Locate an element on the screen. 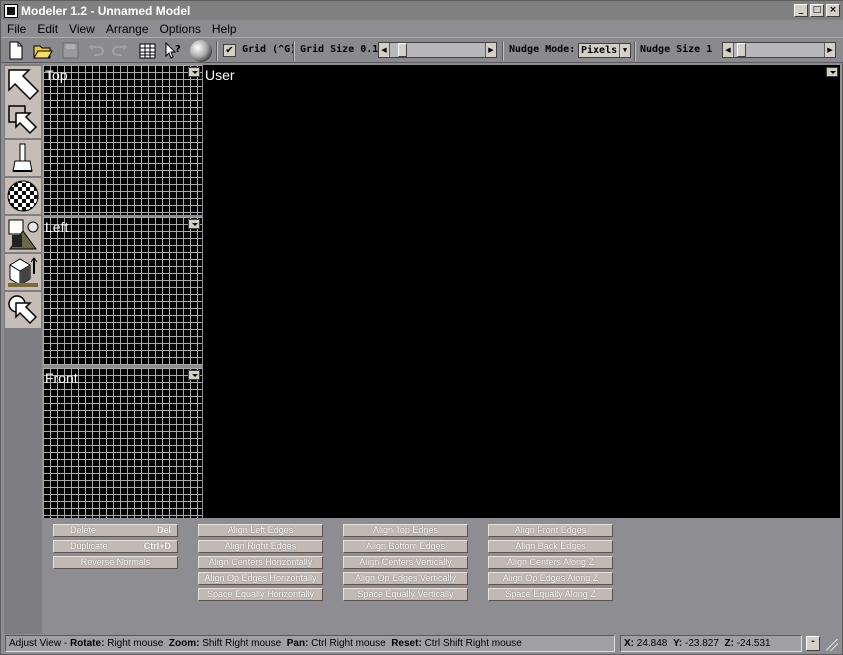 This screenshot has width=843, height=655. align-centers-along-z-button: Align Centers Along Z is located at coordinates (550, 562).